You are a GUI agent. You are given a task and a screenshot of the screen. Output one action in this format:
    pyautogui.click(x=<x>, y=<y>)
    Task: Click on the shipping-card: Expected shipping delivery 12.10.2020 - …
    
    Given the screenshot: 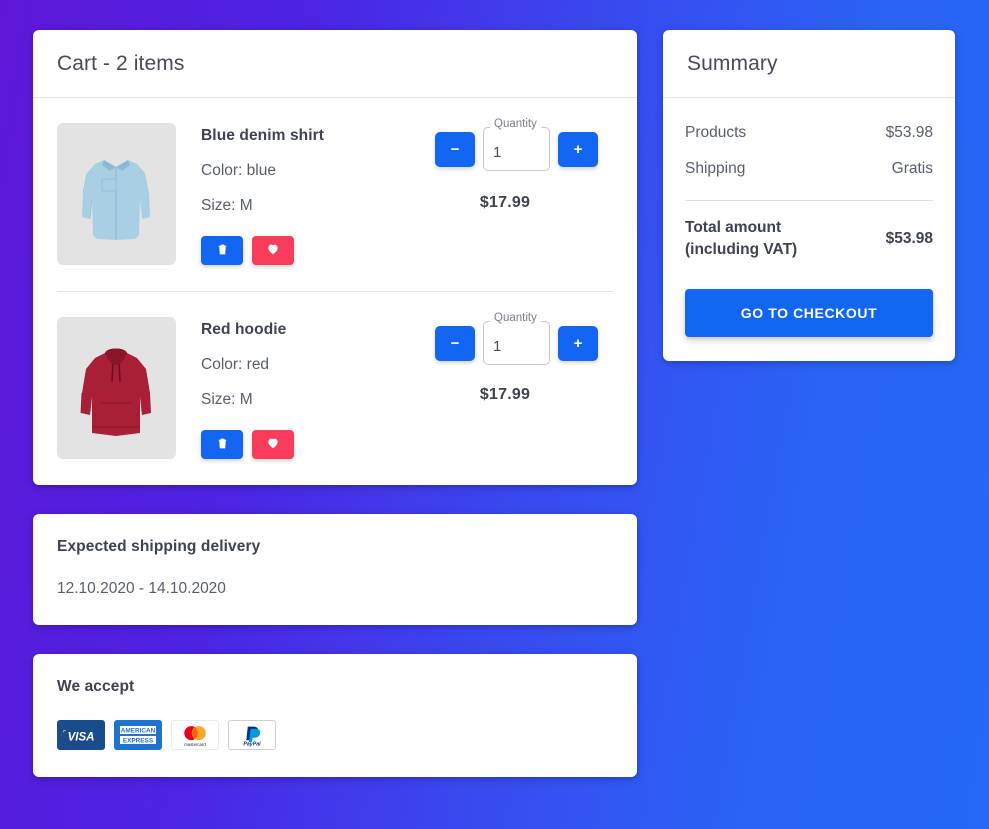 What is the action you would take?
    pyautogui.click(x=335, y=569)
    